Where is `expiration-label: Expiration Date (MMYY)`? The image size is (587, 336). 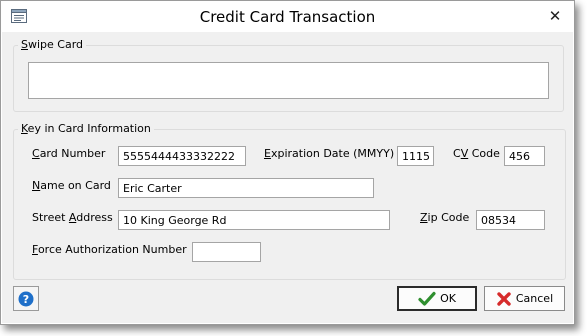 expiration-label: Expiration Date (MMYY) is located at coordinates (329, 153).